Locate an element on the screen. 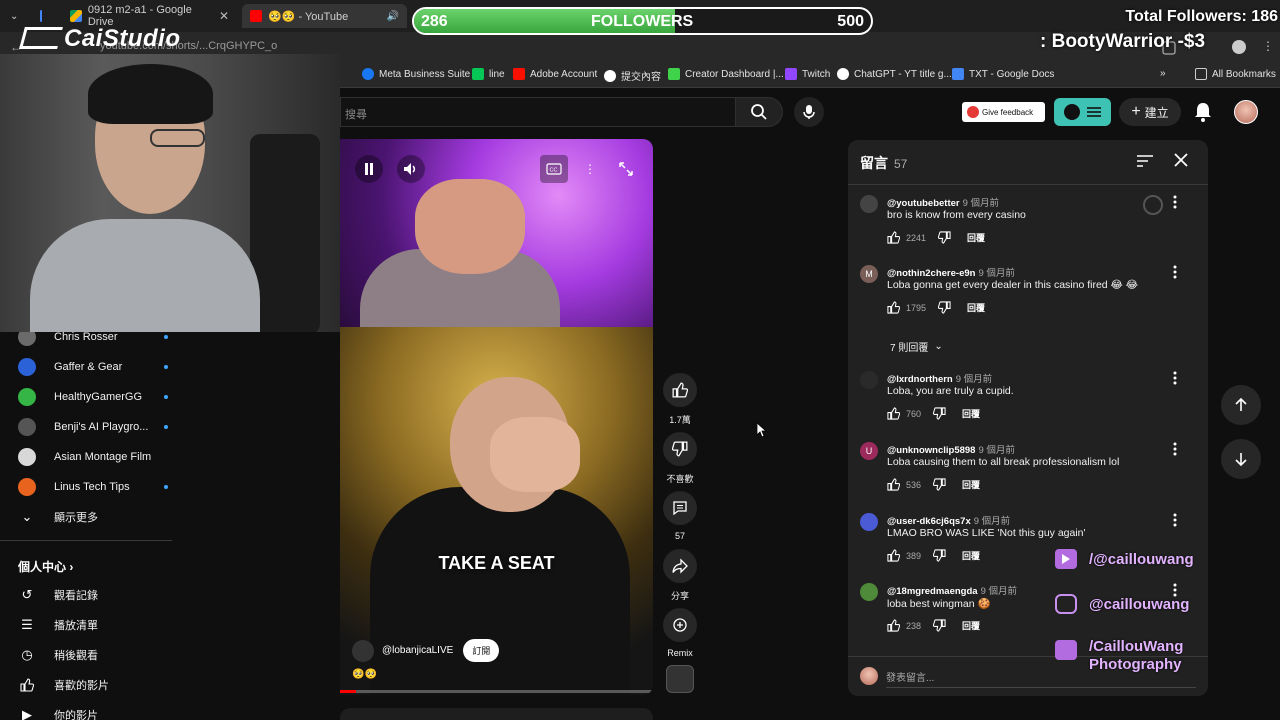 The width and height of the screenshot is (1280, 720). comment-author: @youtubebetter is located at coordinates (923, 203).